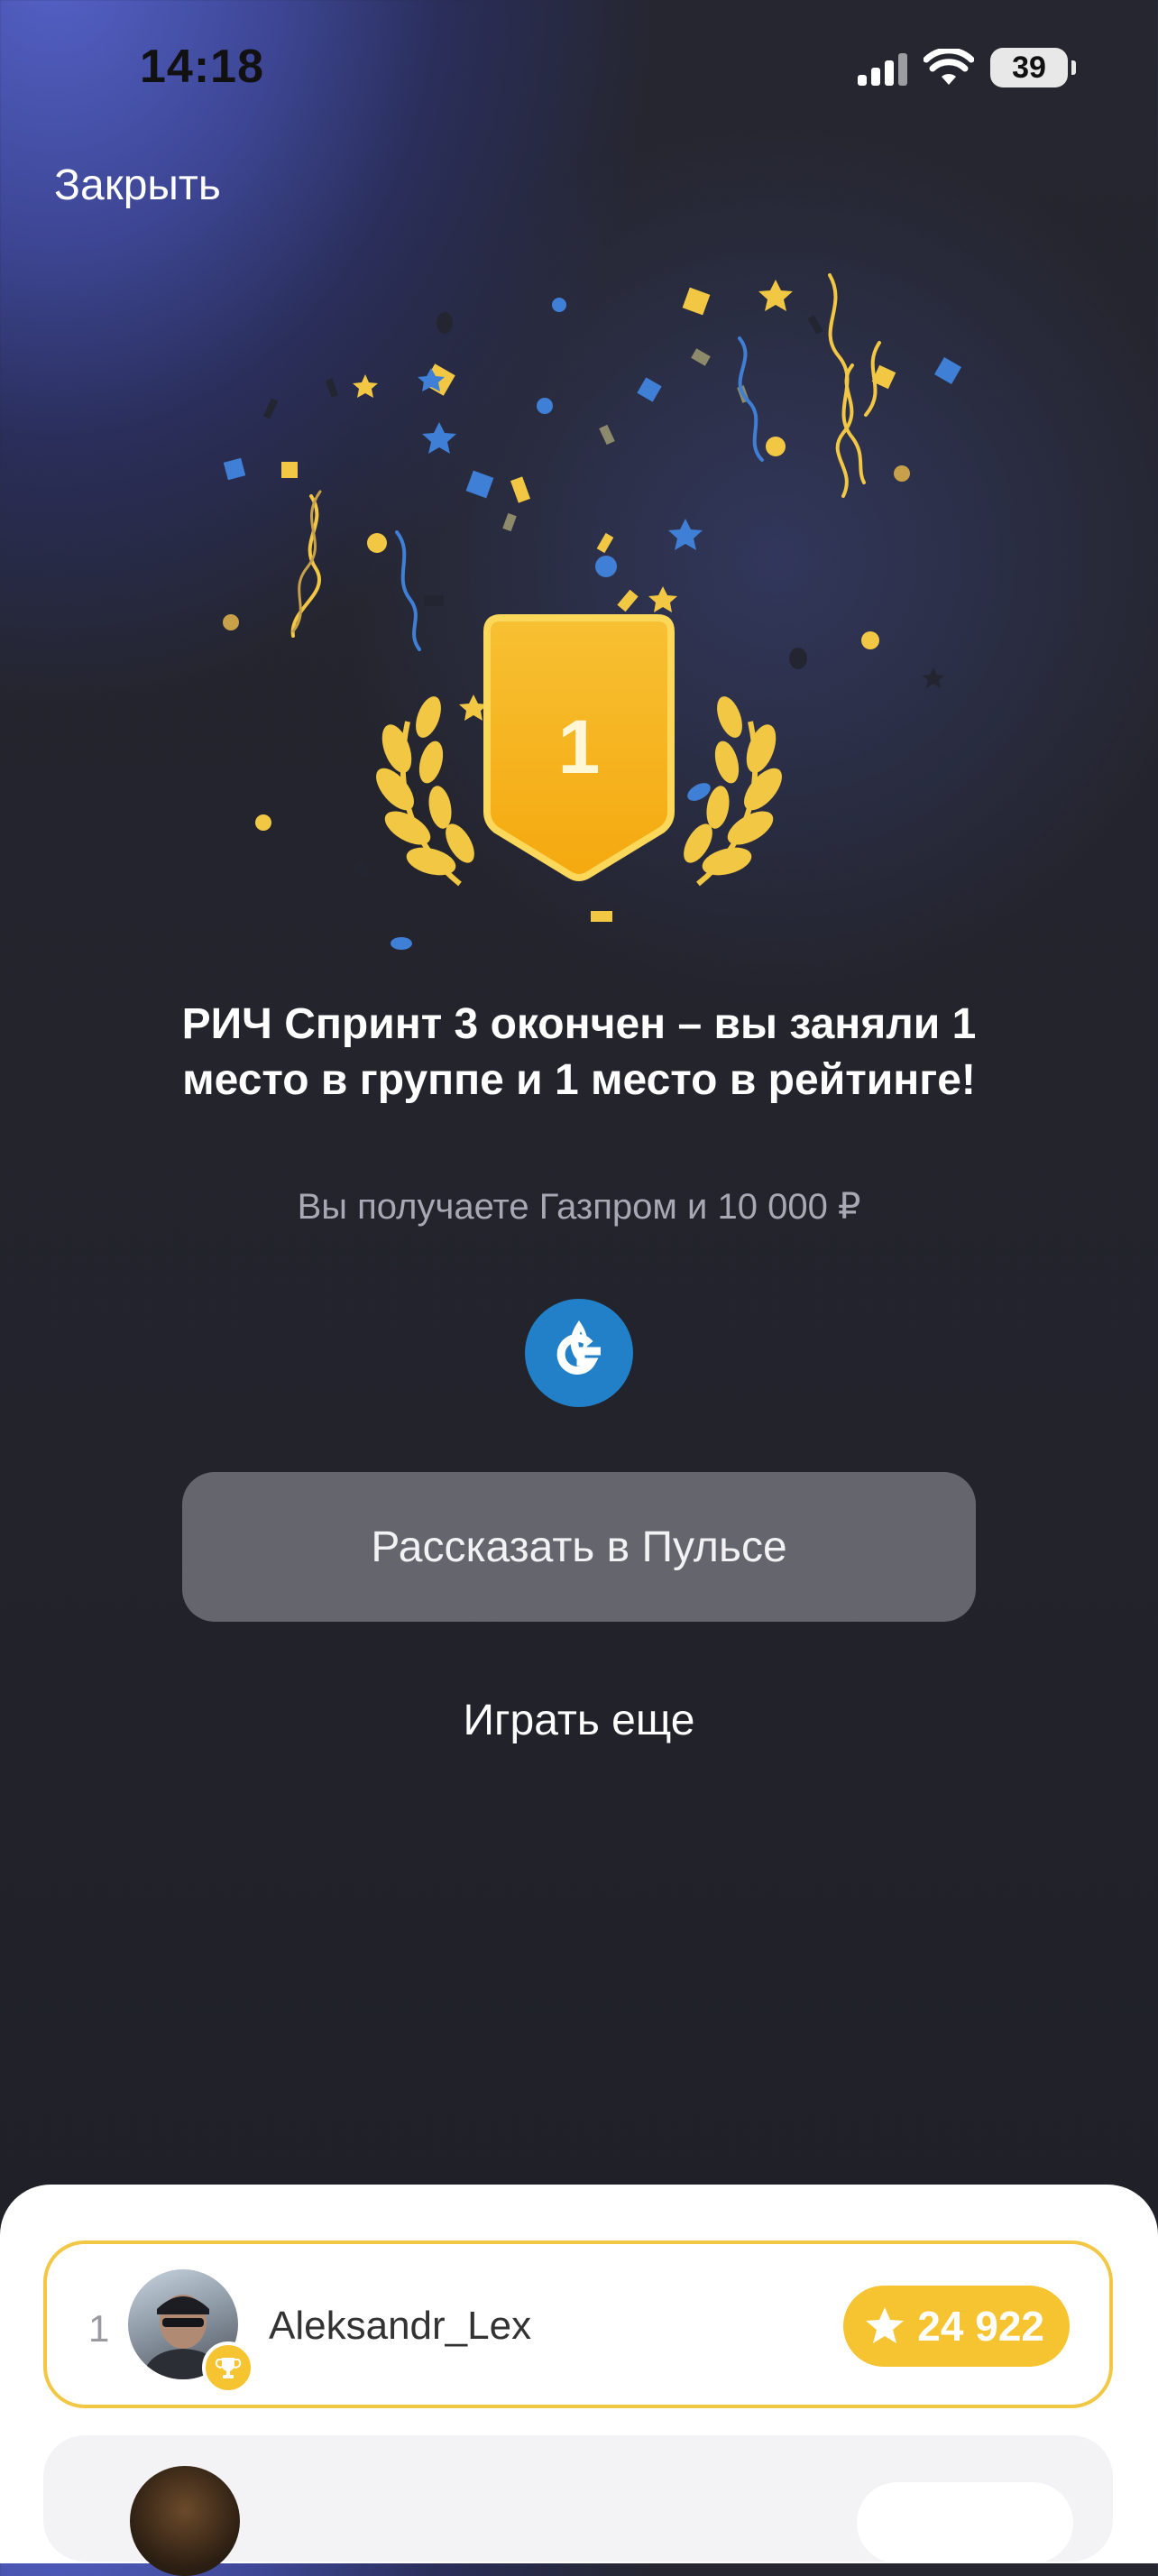  I want to click on score-badge, so click(965, 2523).